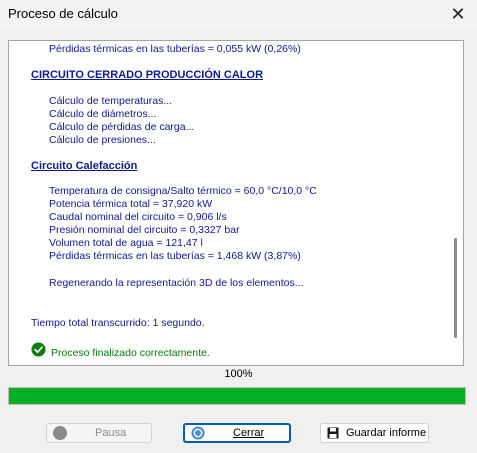 This screenshot has height=453, width=477. I want to click on log-line: Volumen total de agua = 121,47 l, so click(126, 243).